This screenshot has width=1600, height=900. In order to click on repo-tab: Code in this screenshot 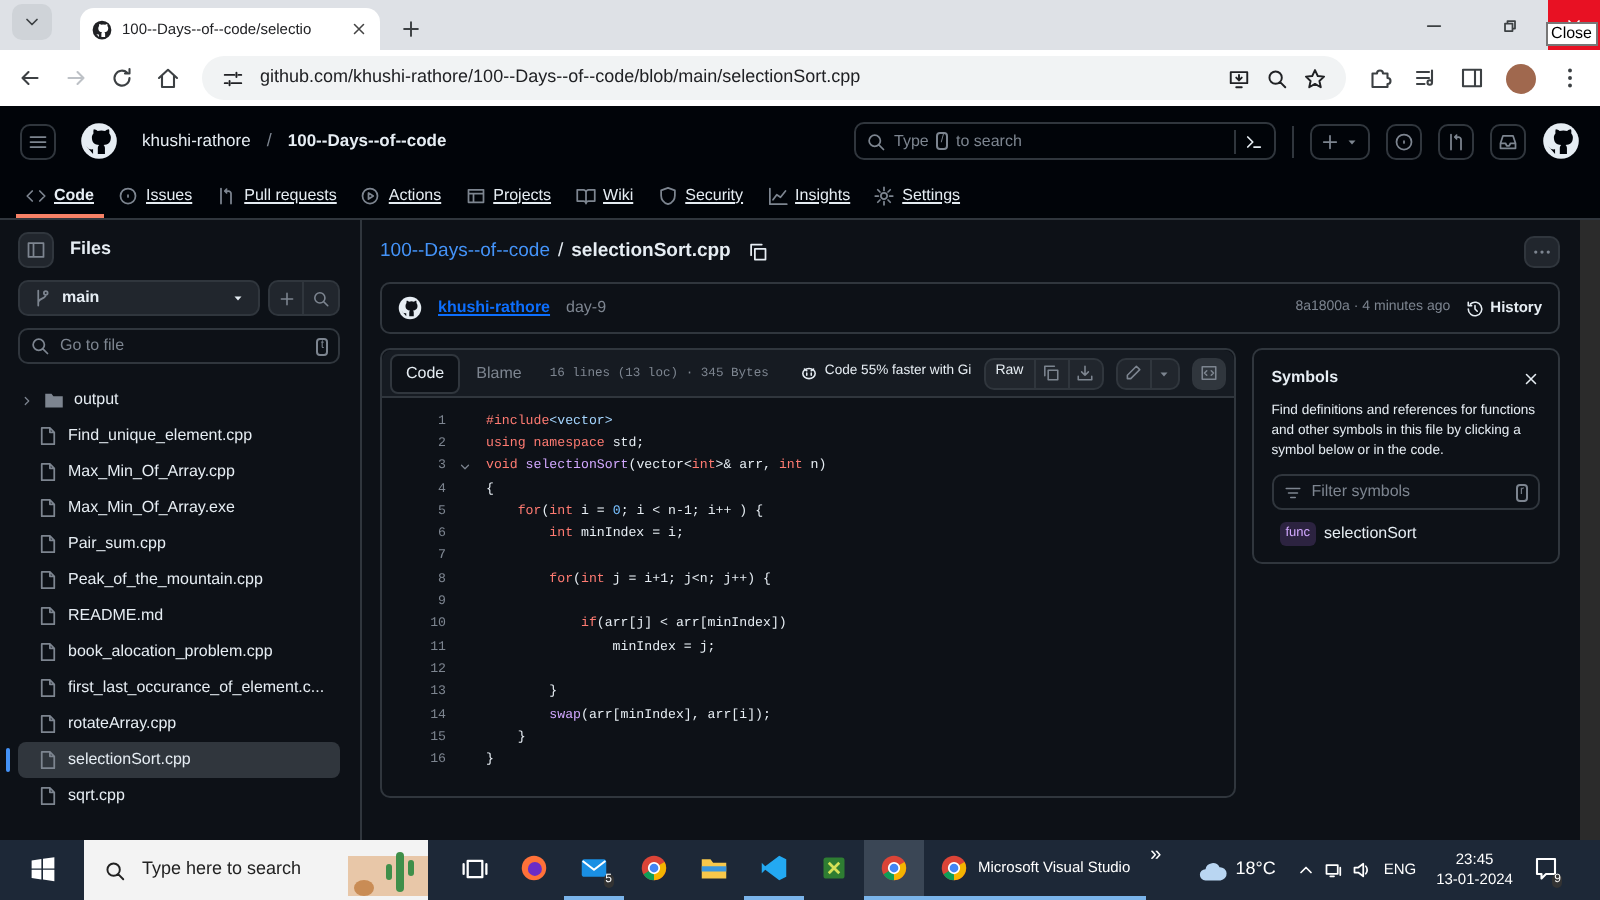, I will do `click(60, 197)`.